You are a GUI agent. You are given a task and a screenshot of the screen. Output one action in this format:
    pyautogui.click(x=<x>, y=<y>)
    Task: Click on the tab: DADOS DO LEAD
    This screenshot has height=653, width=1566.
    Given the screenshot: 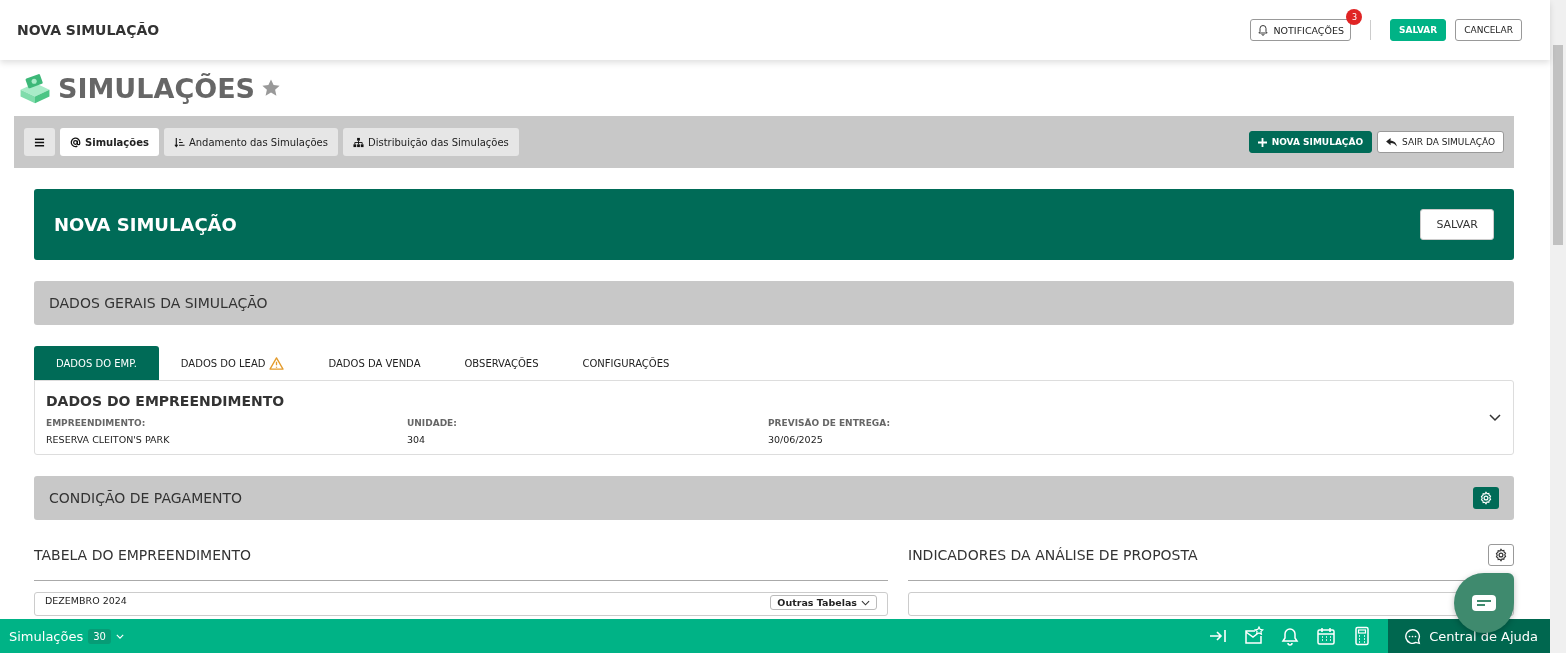 What is the action you would take?
    pyautogui.click(x=232, y=363)
    